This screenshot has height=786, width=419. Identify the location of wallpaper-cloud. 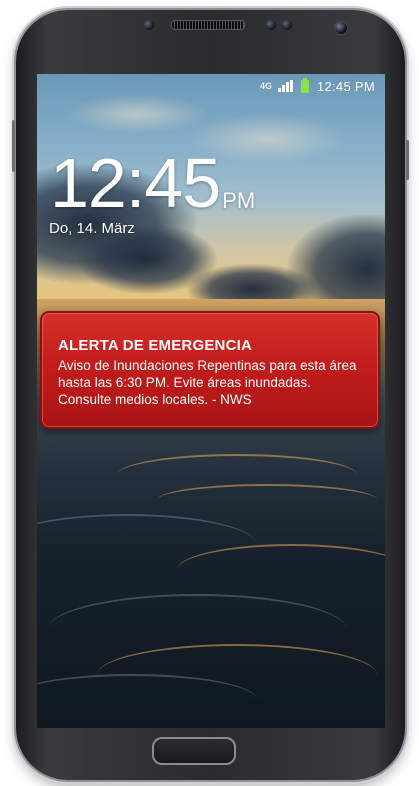
(137, 114).